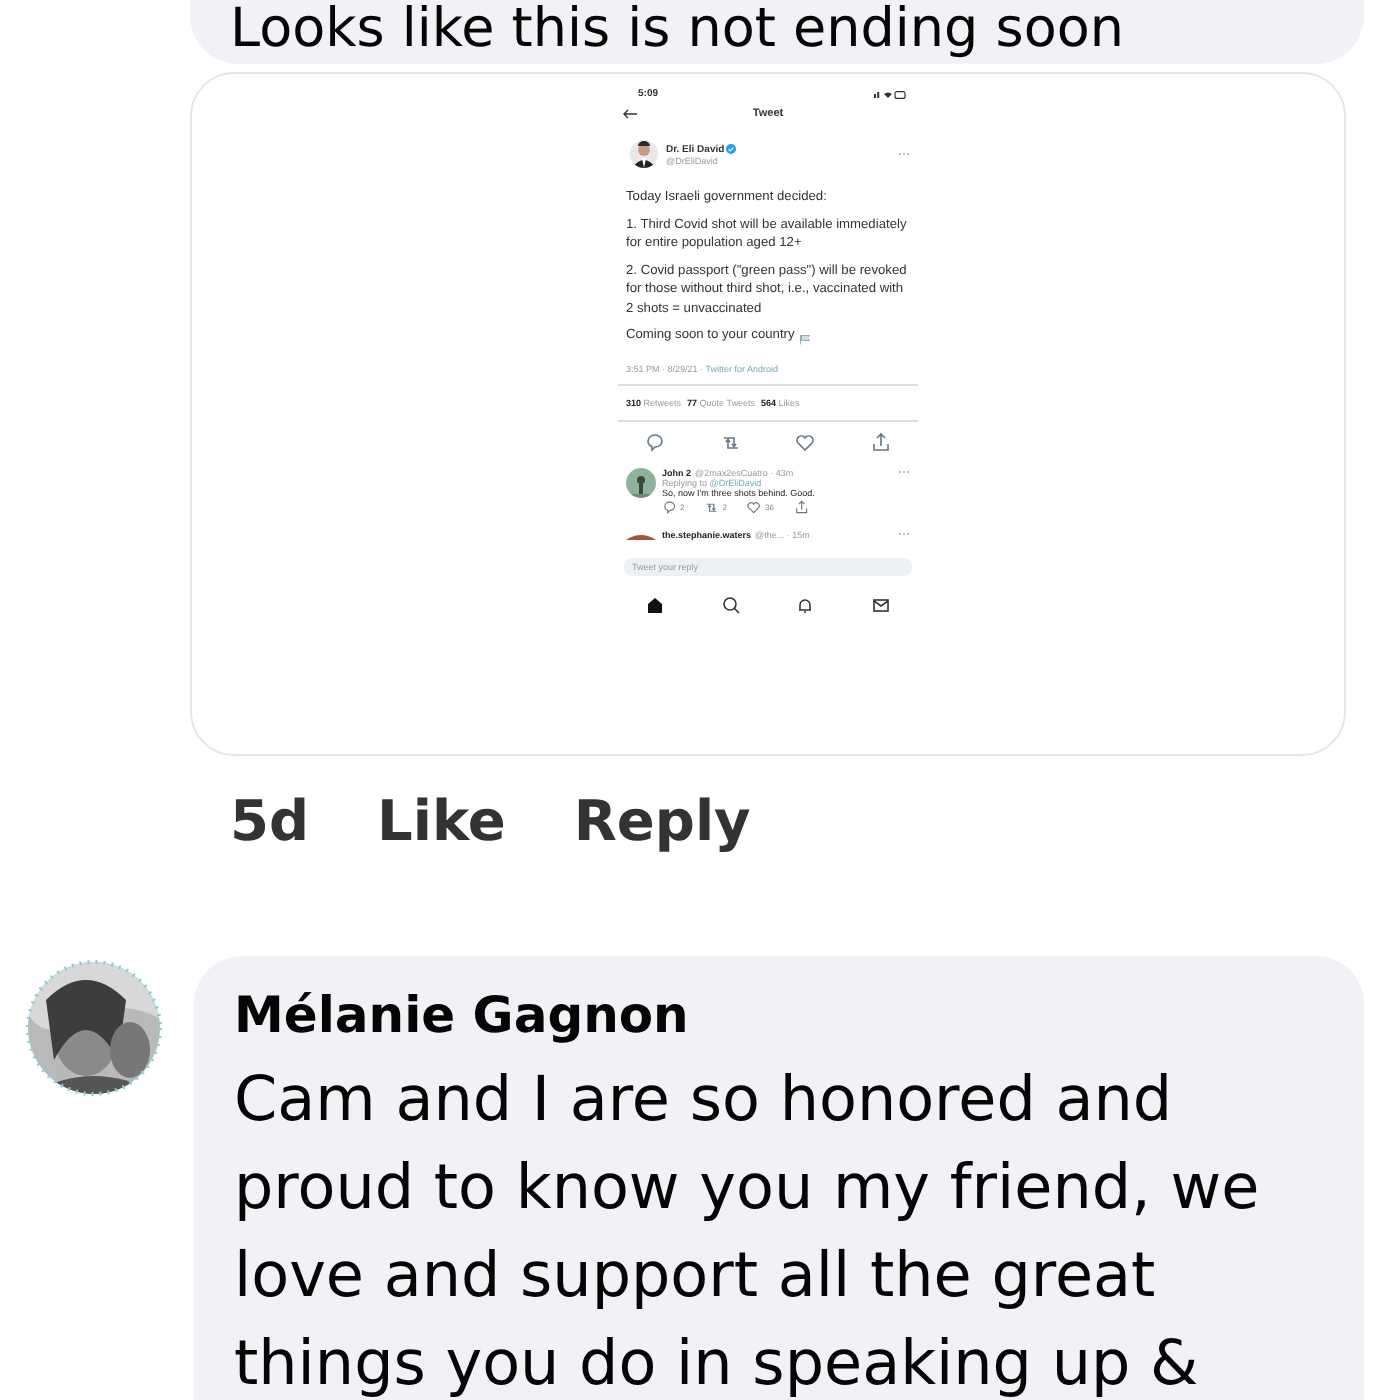  I want to click on comment-author: Mélanie Gagnon, so click(779, 1016).